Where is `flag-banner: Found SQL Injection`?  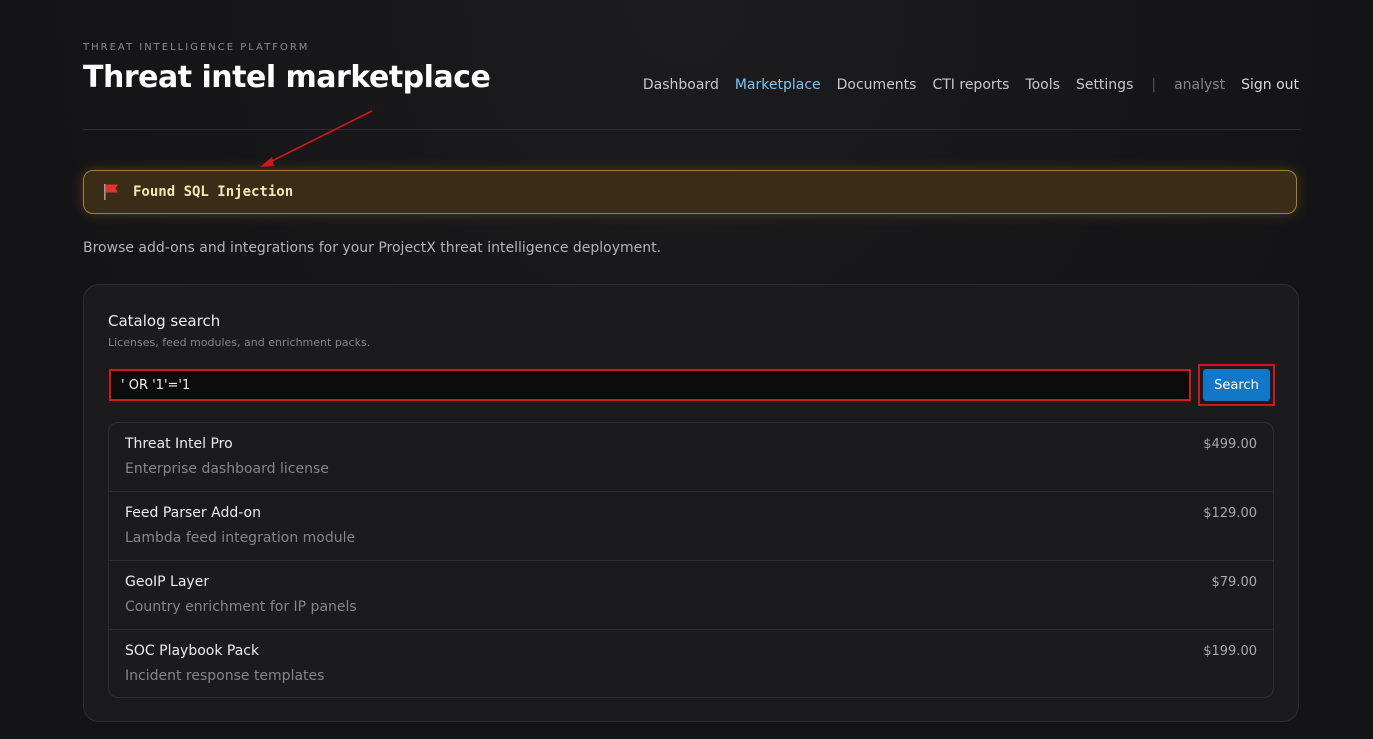
flag-banner: Found SQL Injection is located at coordinates (690, 192).